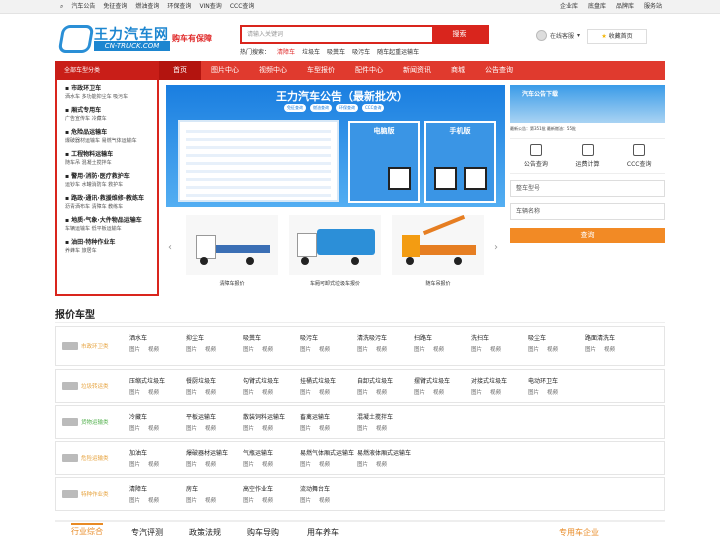 This screenshot has height=540, width=720. Describe the element at coordinates (442, 380) in the screenshot. I see `vehicle-name: 摆臂式垃圾车` at that location.